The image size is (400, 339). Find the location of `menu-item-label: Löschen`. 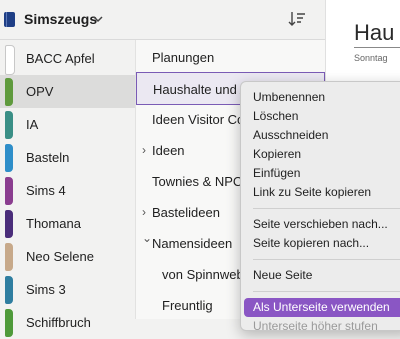

menu-item-label: Löschen is located at coordinates (276, 116).